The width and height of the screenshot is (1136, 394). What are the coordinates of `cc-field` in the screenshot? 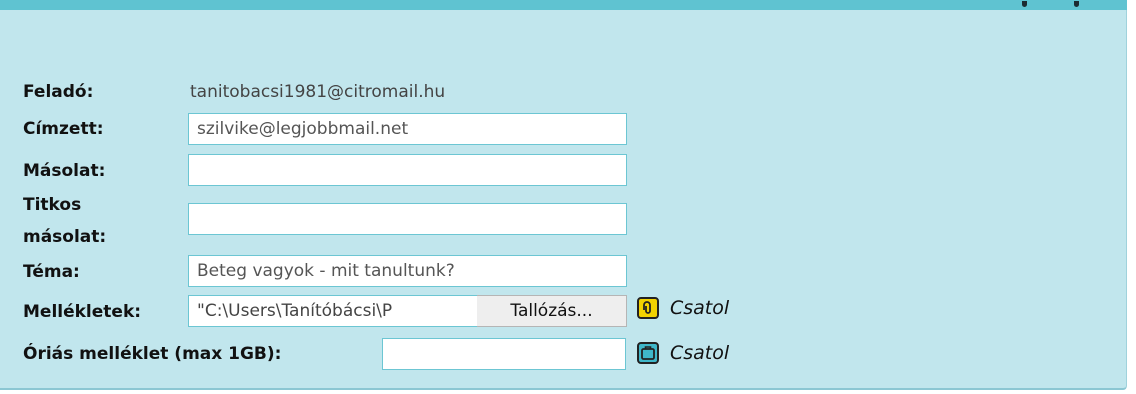 It's located at (407, 170).